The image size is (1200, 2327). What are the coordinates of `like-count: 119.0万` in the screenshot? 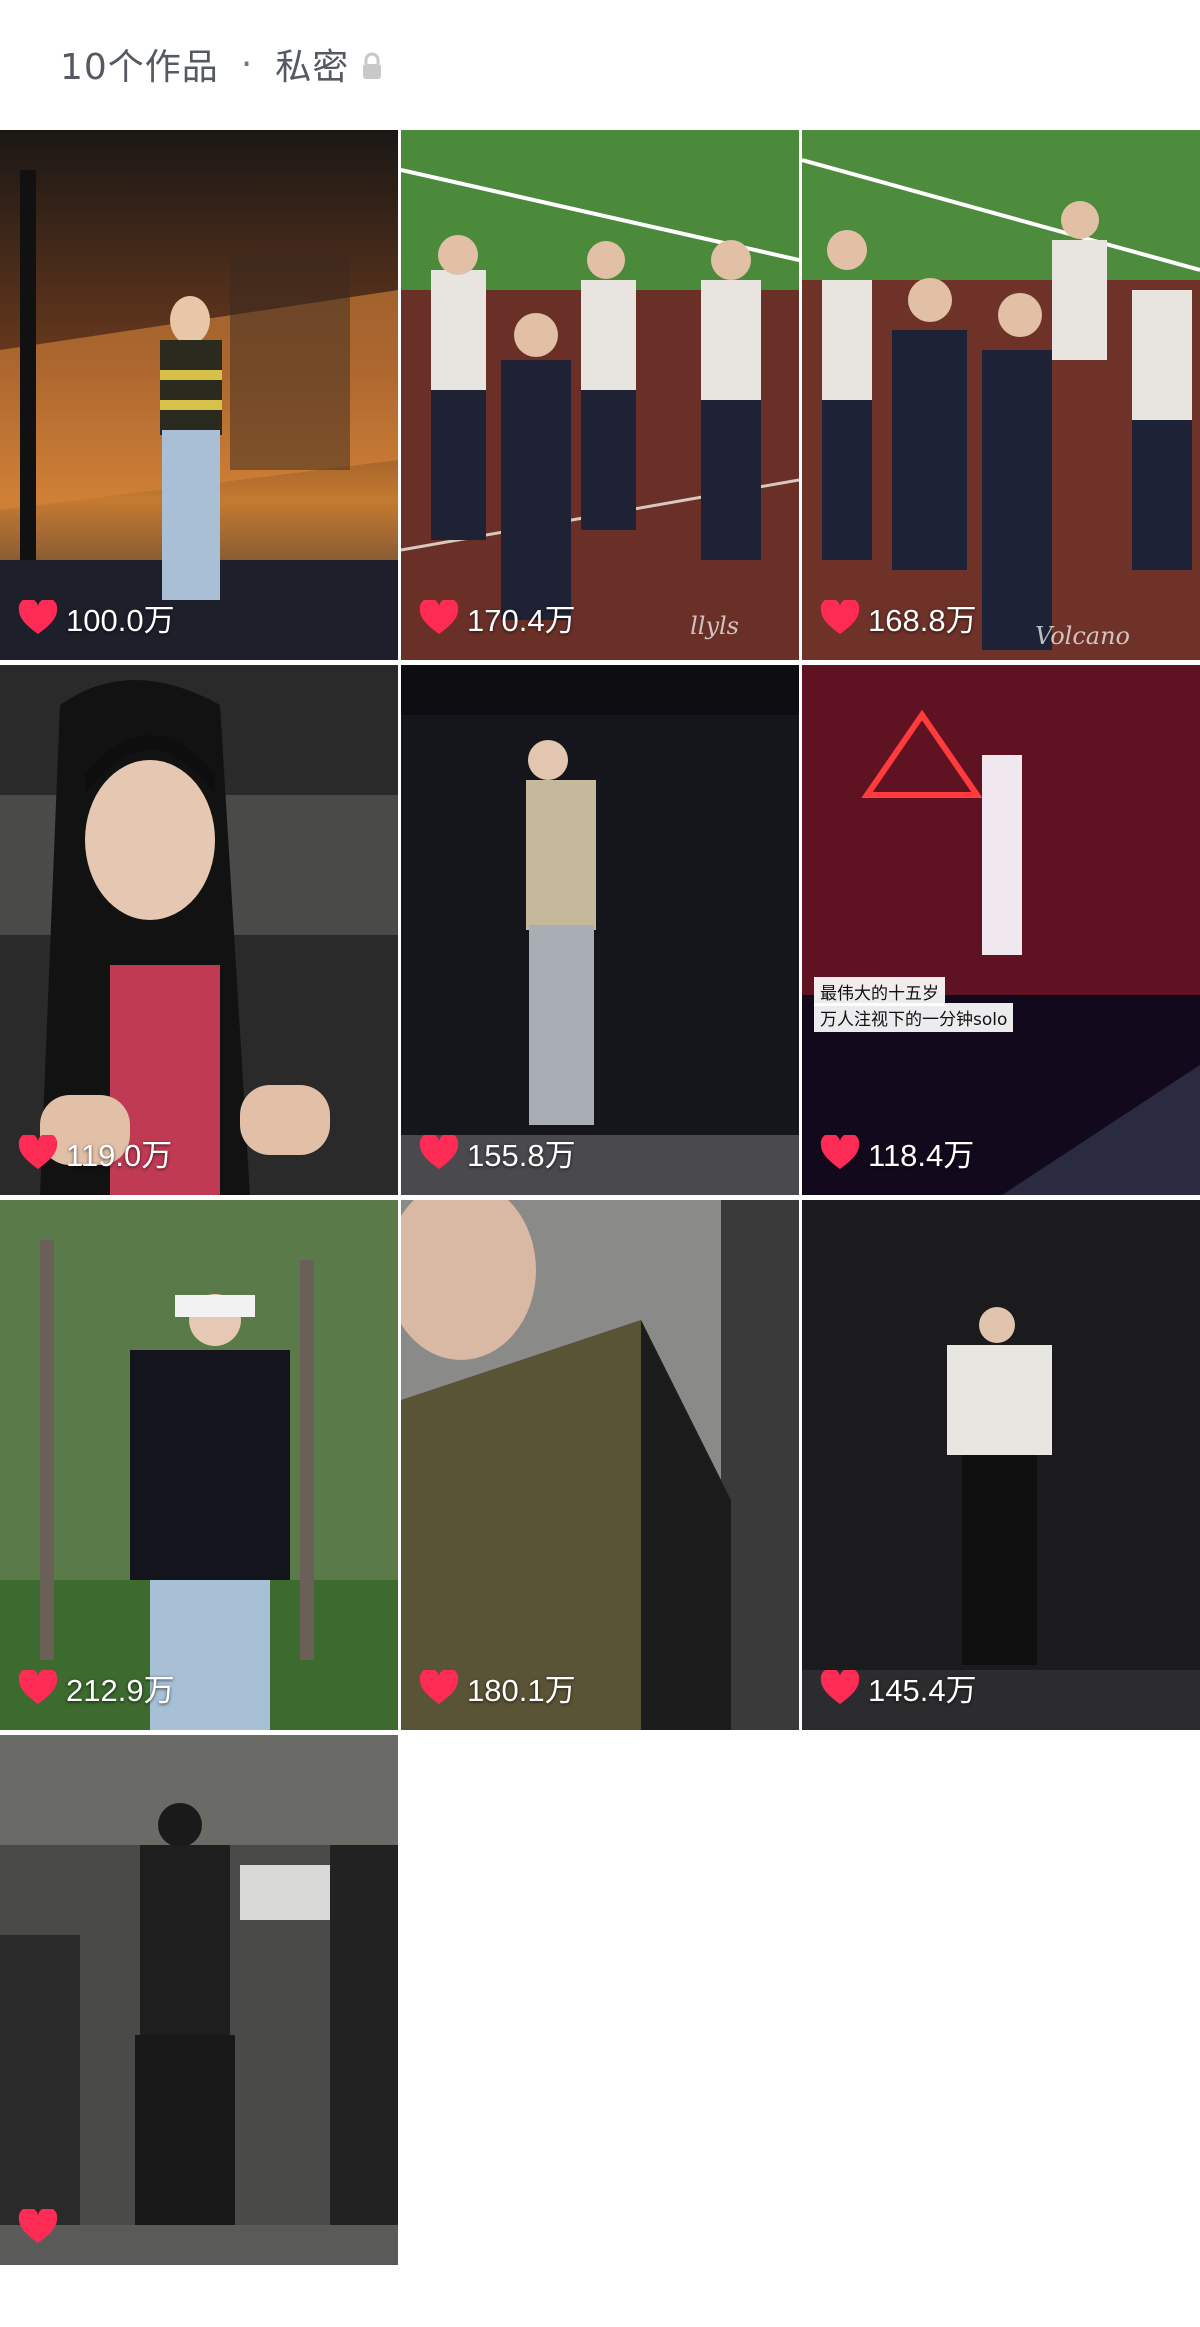 It's located at (95, 1152).